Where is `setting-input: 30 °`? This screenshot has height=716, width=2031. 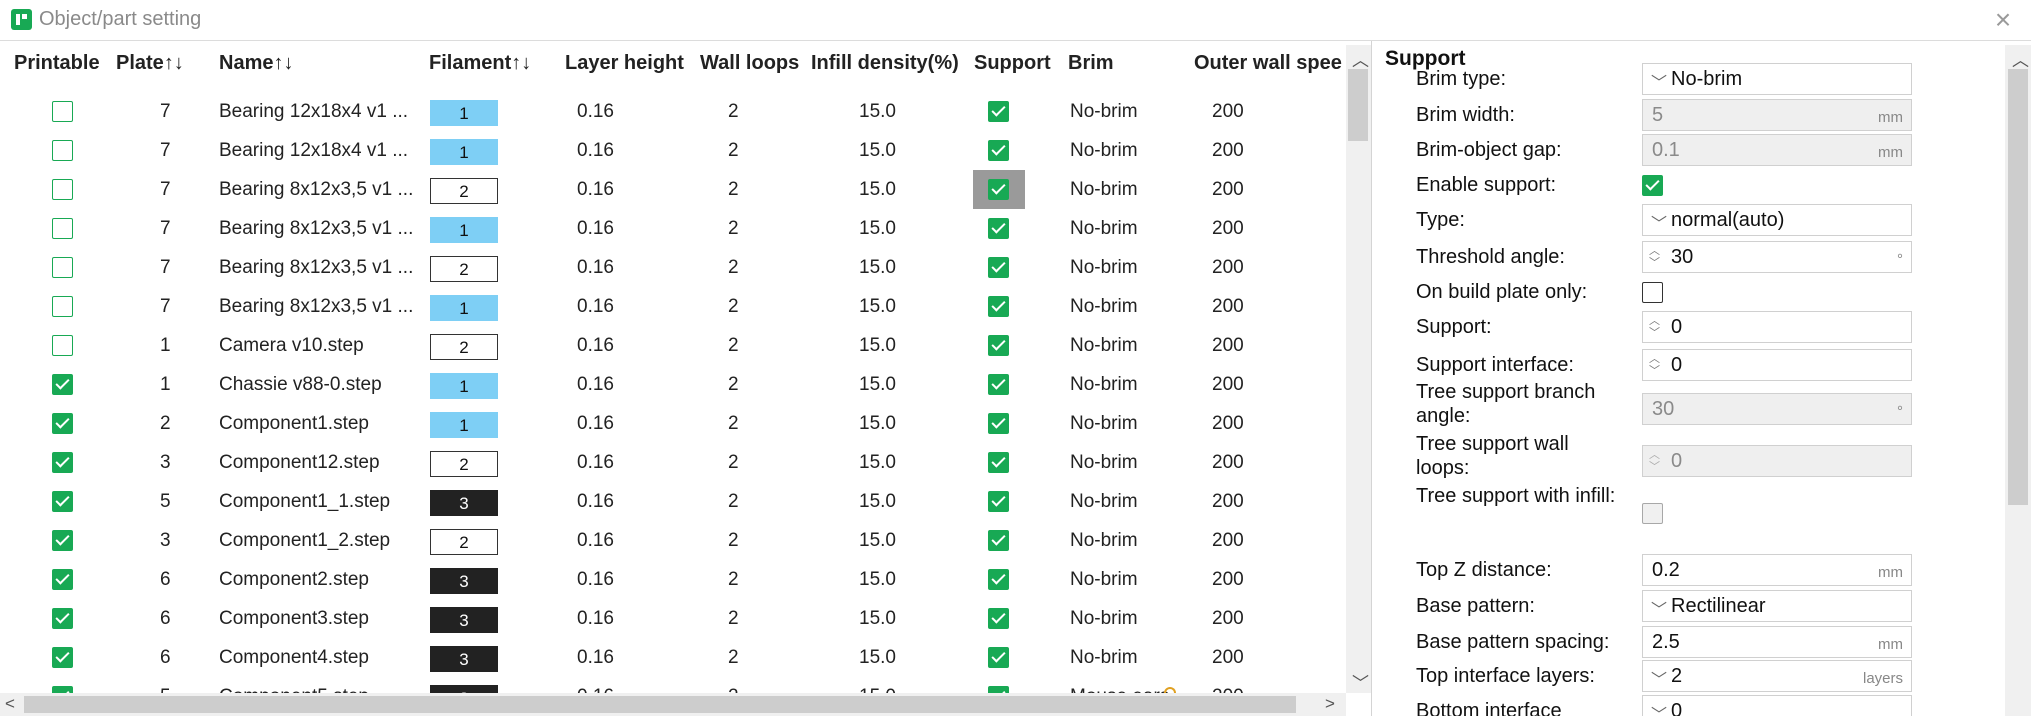 setting-input: 30 ° is located at coordinates (1777, 409).